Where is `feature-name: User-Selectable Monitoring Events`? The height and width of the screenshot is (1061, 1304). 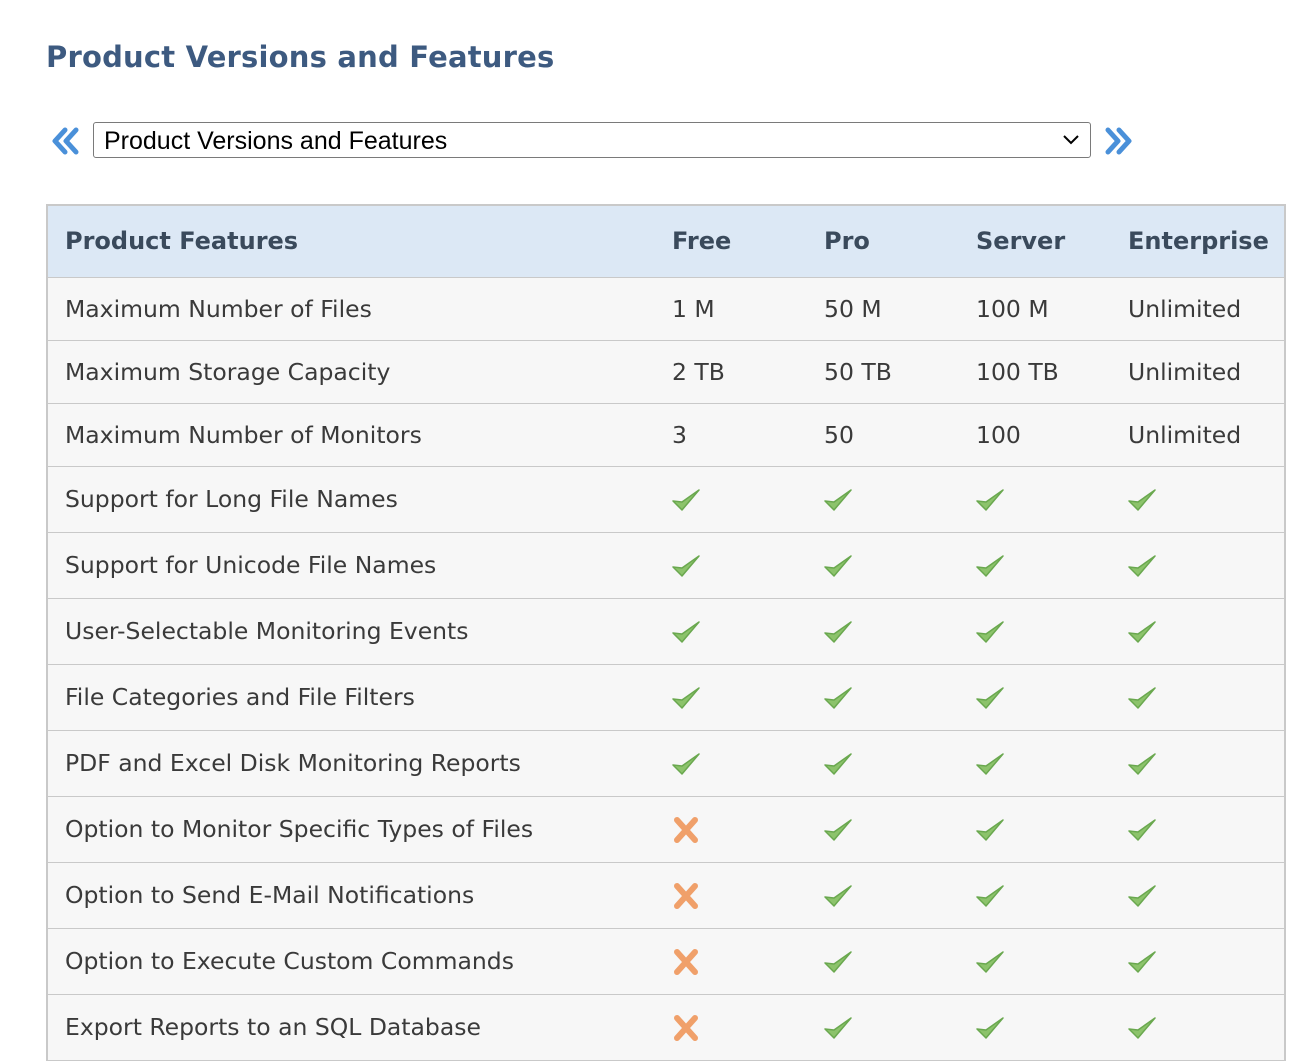
feature-name: User-Selectable Monitoring Events is located at coordinates (350, 631).